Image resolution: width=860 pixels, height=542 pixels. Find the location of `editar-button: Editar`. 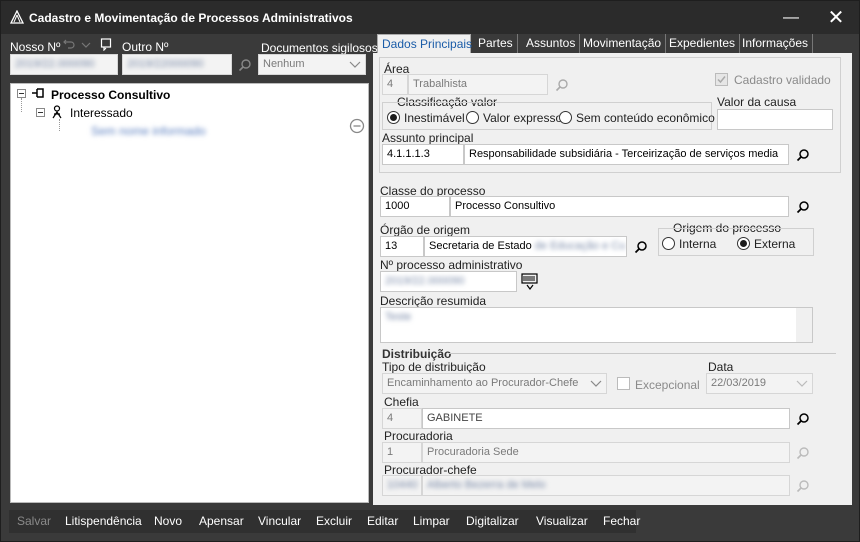

editar-button: Editar is located at coordinates (382, 521).